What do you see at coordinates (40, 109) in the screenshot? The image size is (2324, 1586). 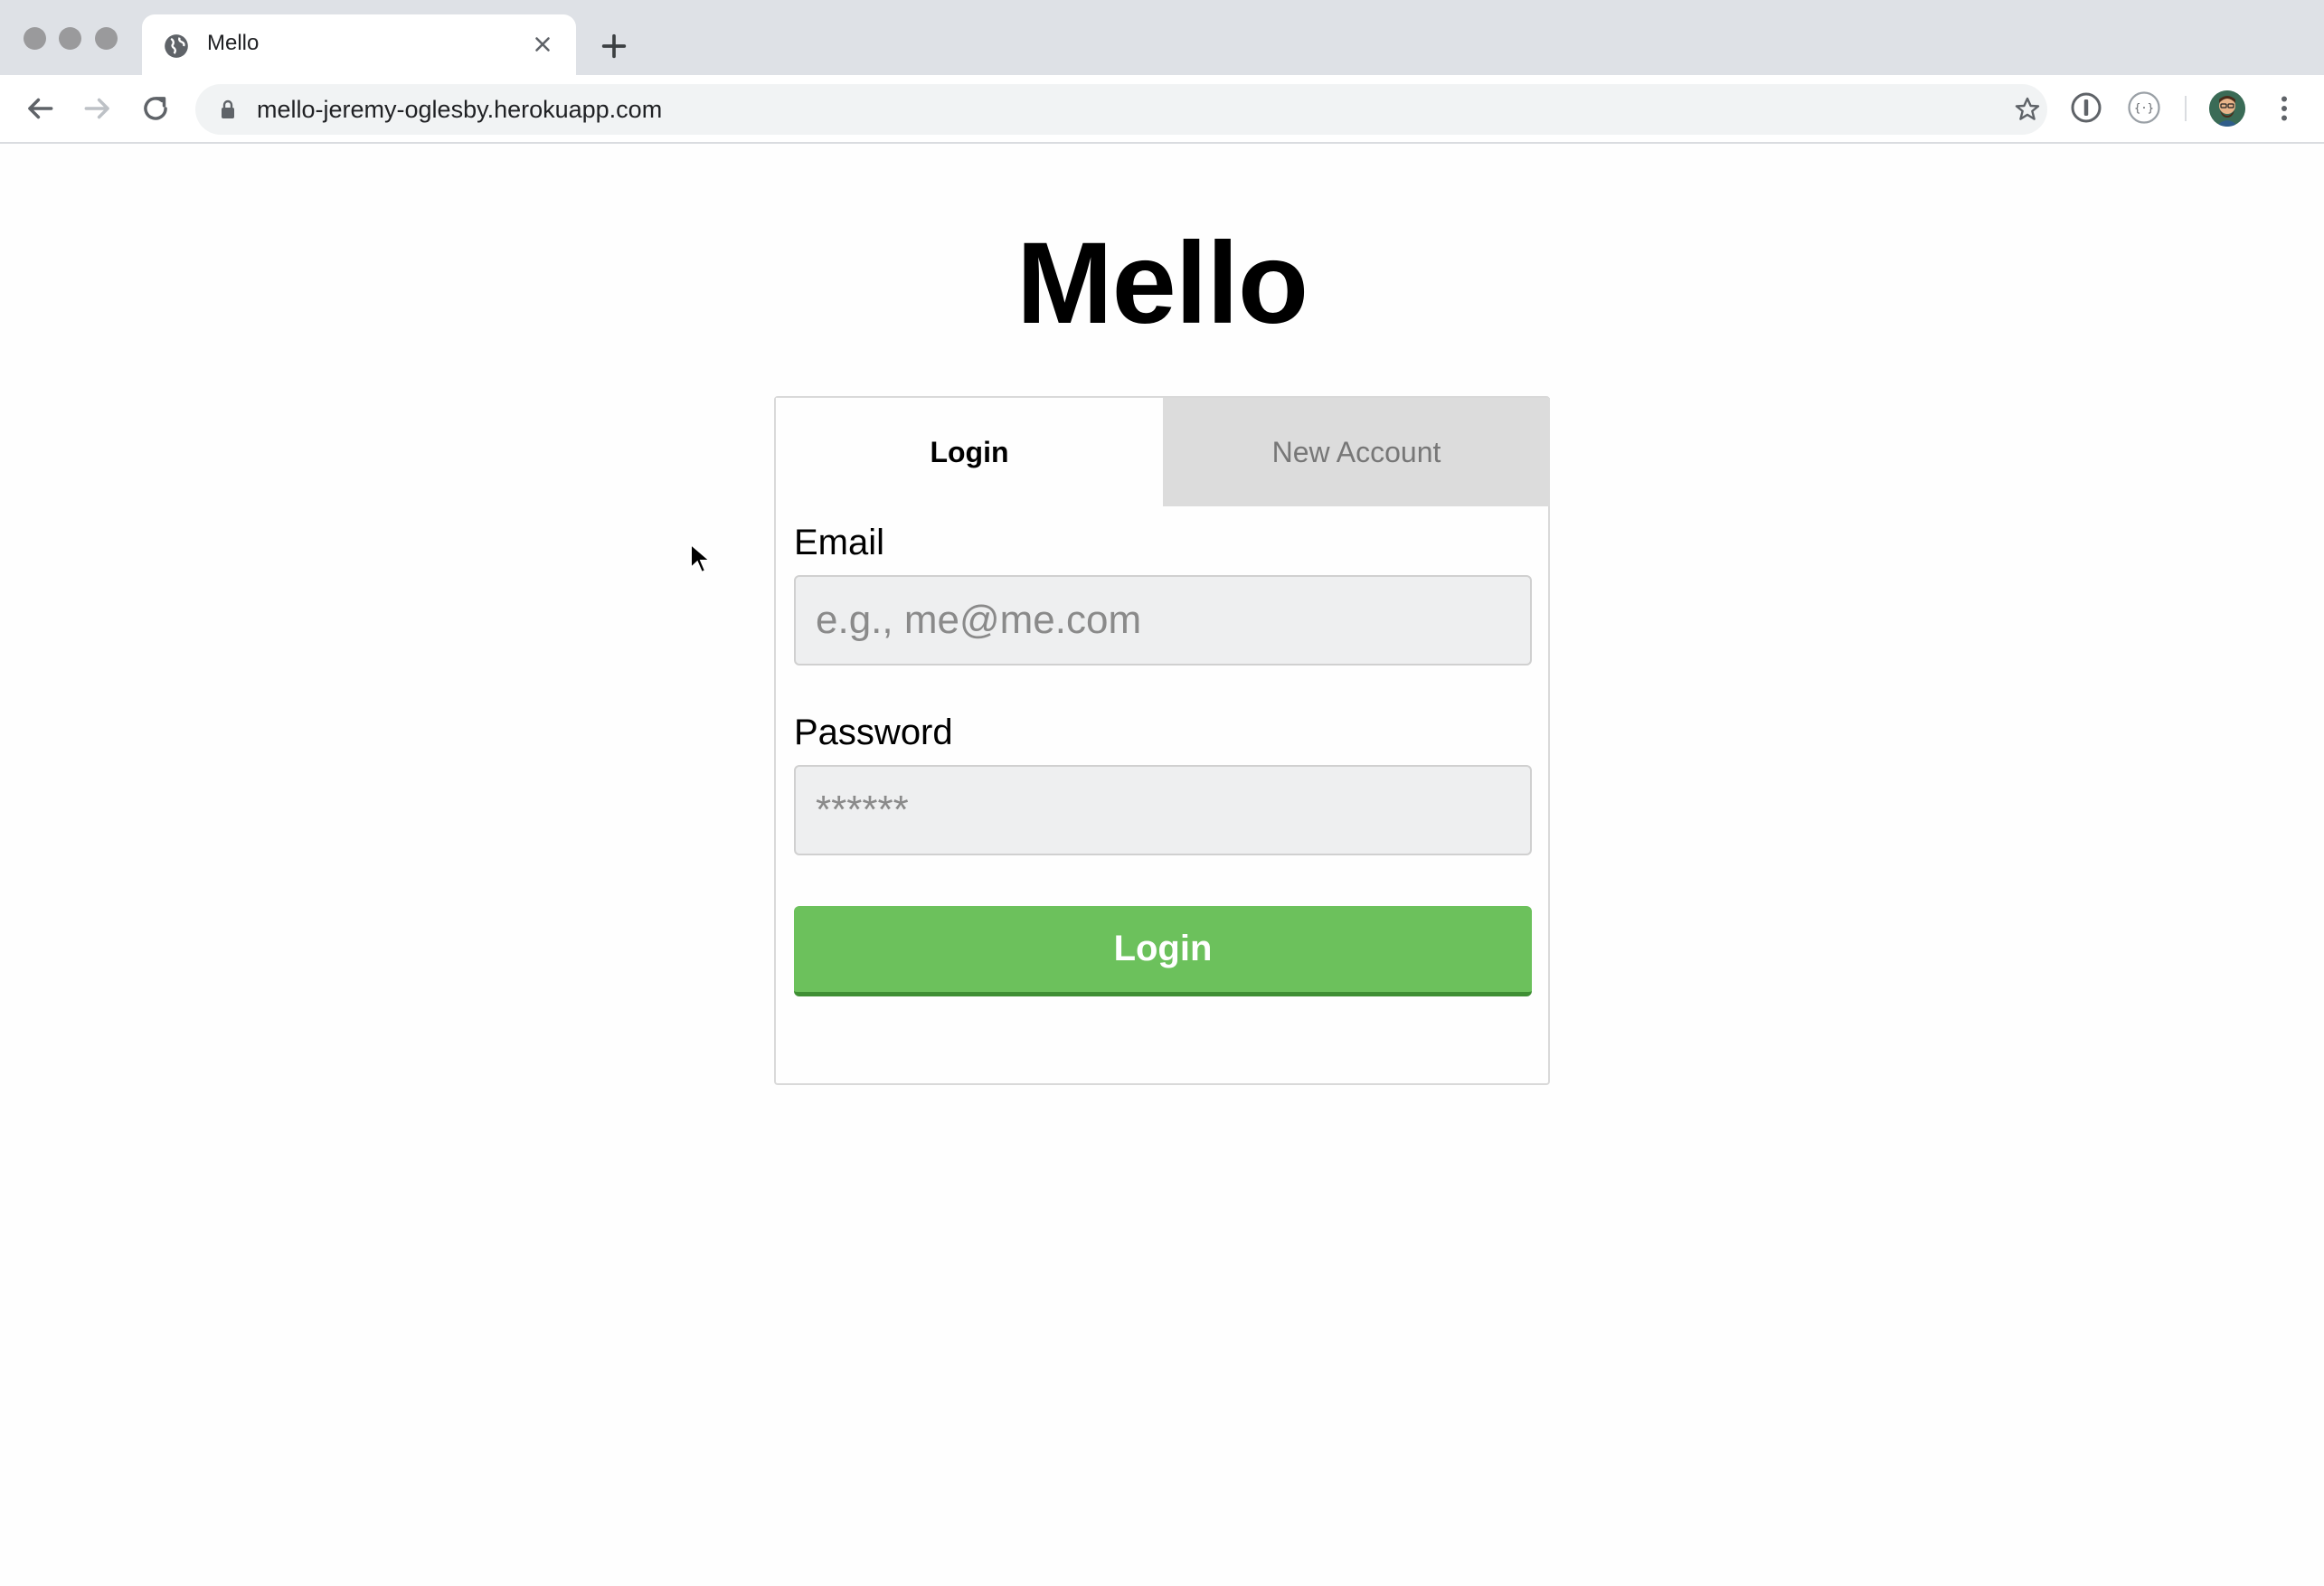 I see `back-arrow-icon` at bounding box center [40, 109].